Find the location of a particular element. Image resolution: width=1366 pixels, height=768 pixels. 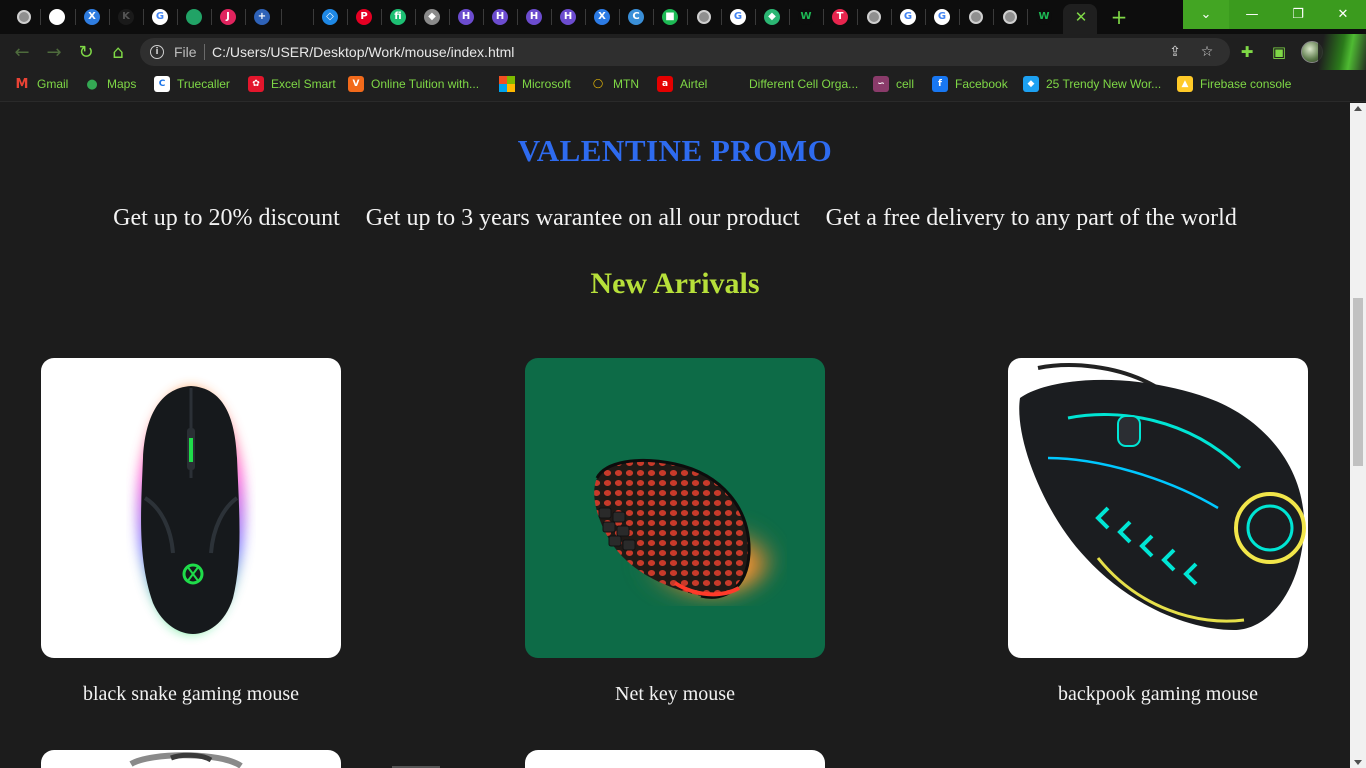

home-icon: ⌂ is located at coordinates (118, 52).